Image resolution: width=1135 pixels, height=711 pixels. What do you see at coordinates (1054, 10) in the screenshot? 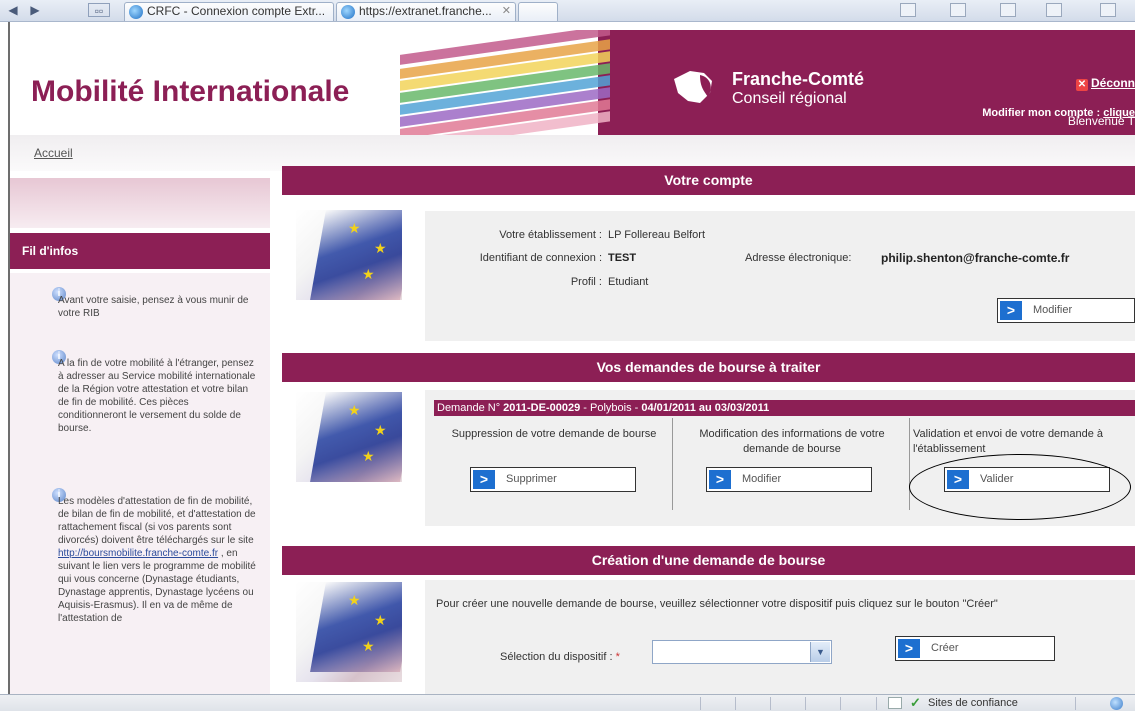
I see `page-icon` at bounding box center [1054, 10].